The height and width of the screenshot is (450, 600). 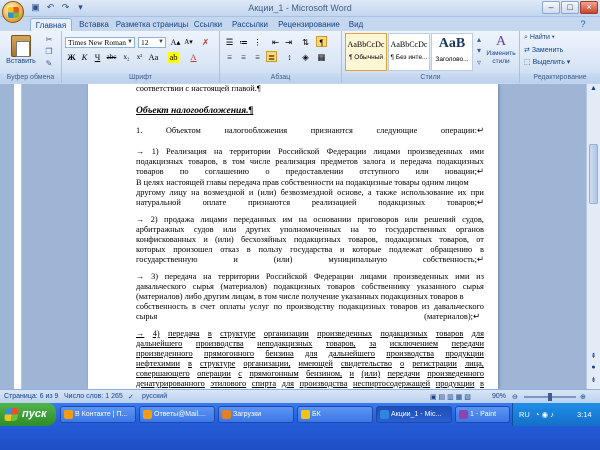 I want to click on replace-button: ⇄ Заменить, so click(x=543, y=50).